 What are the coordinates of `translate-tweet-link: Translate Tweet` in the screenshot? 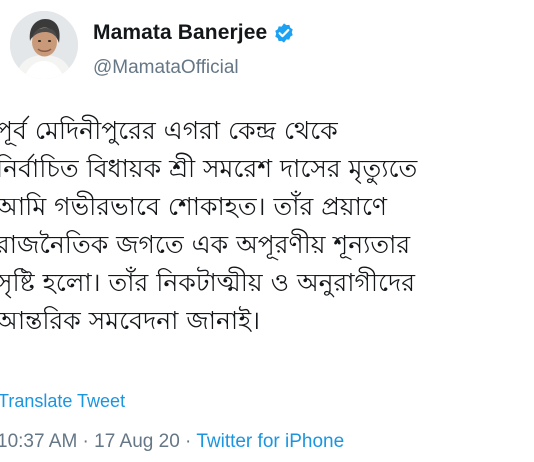 It's located at (62, 401).